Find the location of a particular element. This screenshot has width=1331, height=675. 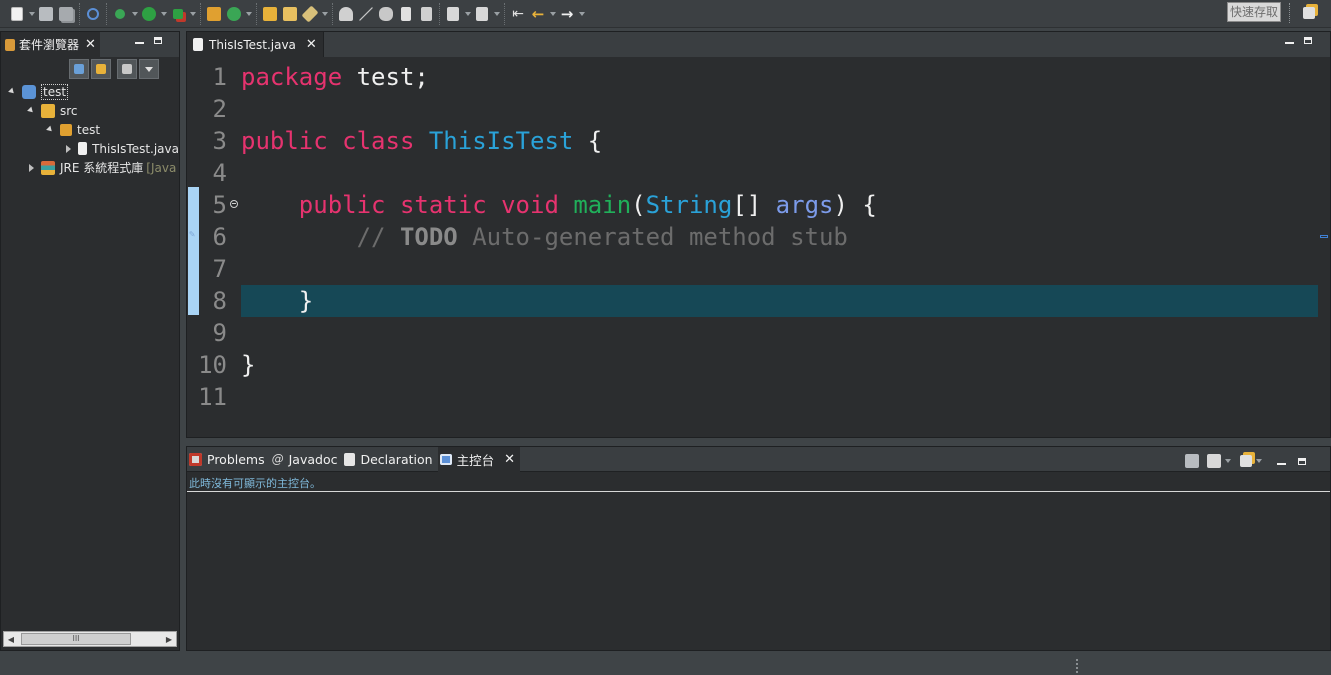

search-dropdown is located at coordinates (324, 14).